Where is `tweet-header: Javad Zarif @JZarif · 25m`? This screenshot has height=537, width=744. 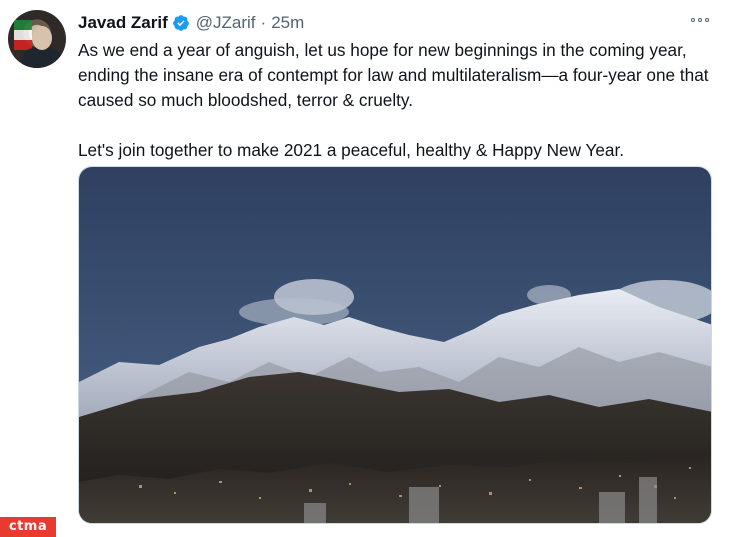
tweet-header: Javad Zarif @JZarif · 25m is located at coordinates (191, 23).